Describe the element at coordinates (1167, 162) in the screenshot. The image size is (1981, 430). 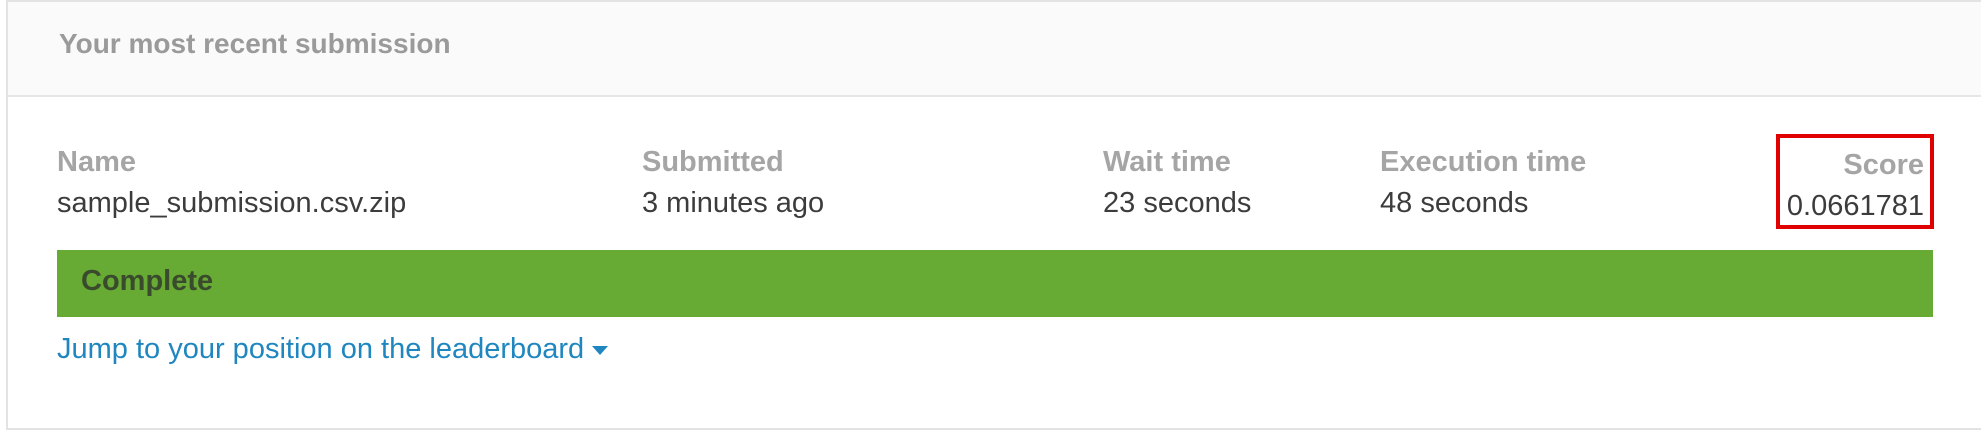
I see `wait-time-label: Wait time` at that location.